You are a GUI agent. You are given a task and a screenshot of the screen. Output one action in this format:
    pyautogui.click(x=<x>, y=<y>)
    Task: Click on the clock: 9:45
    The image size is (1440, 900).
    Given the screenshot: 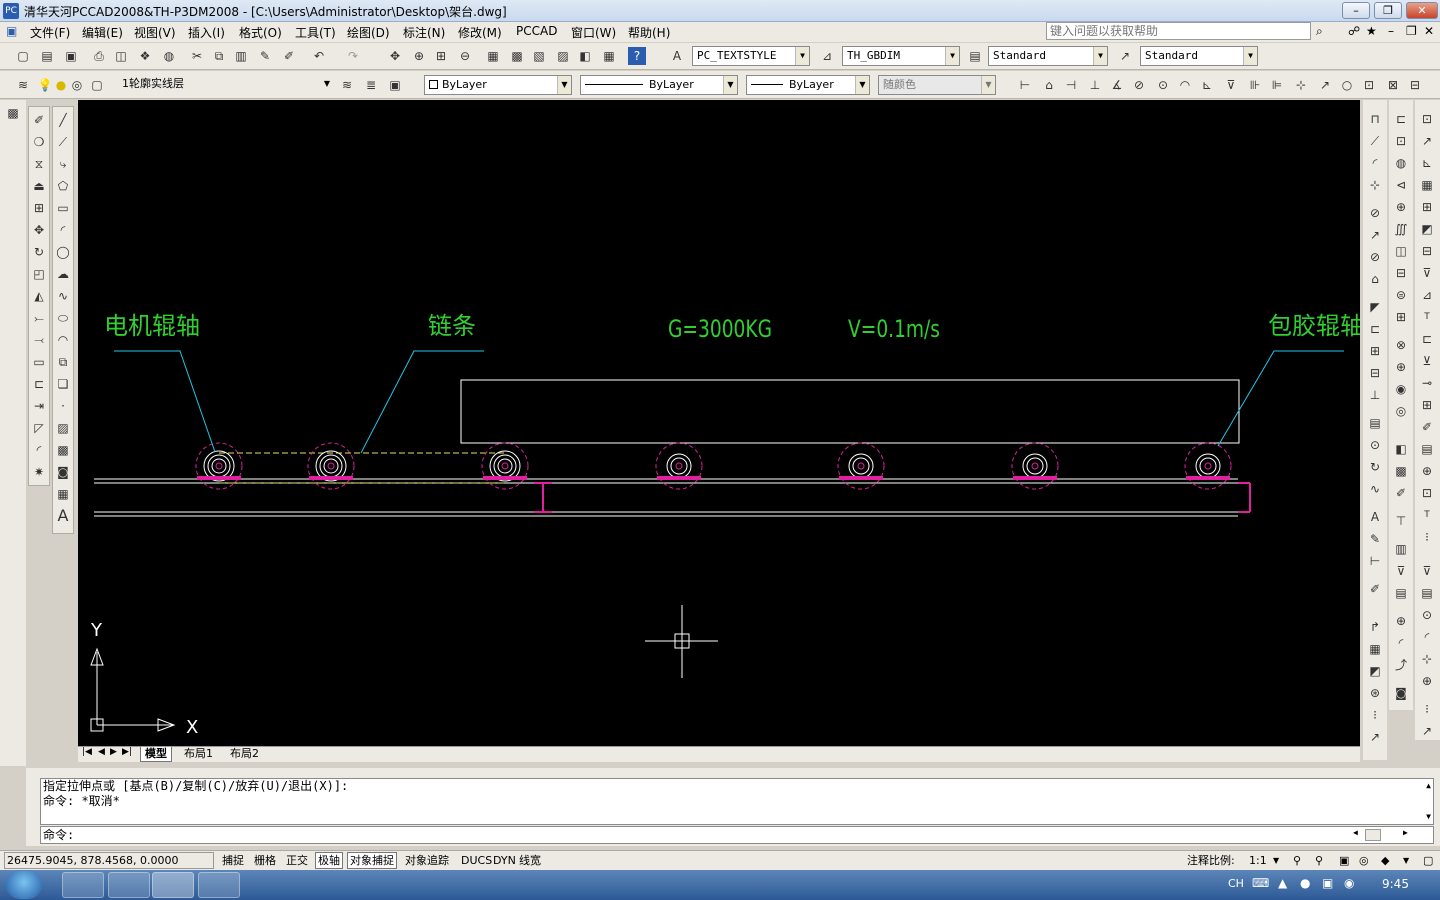 What is the action you would take?
    pyautogui.click(x=1395, y=884)
    